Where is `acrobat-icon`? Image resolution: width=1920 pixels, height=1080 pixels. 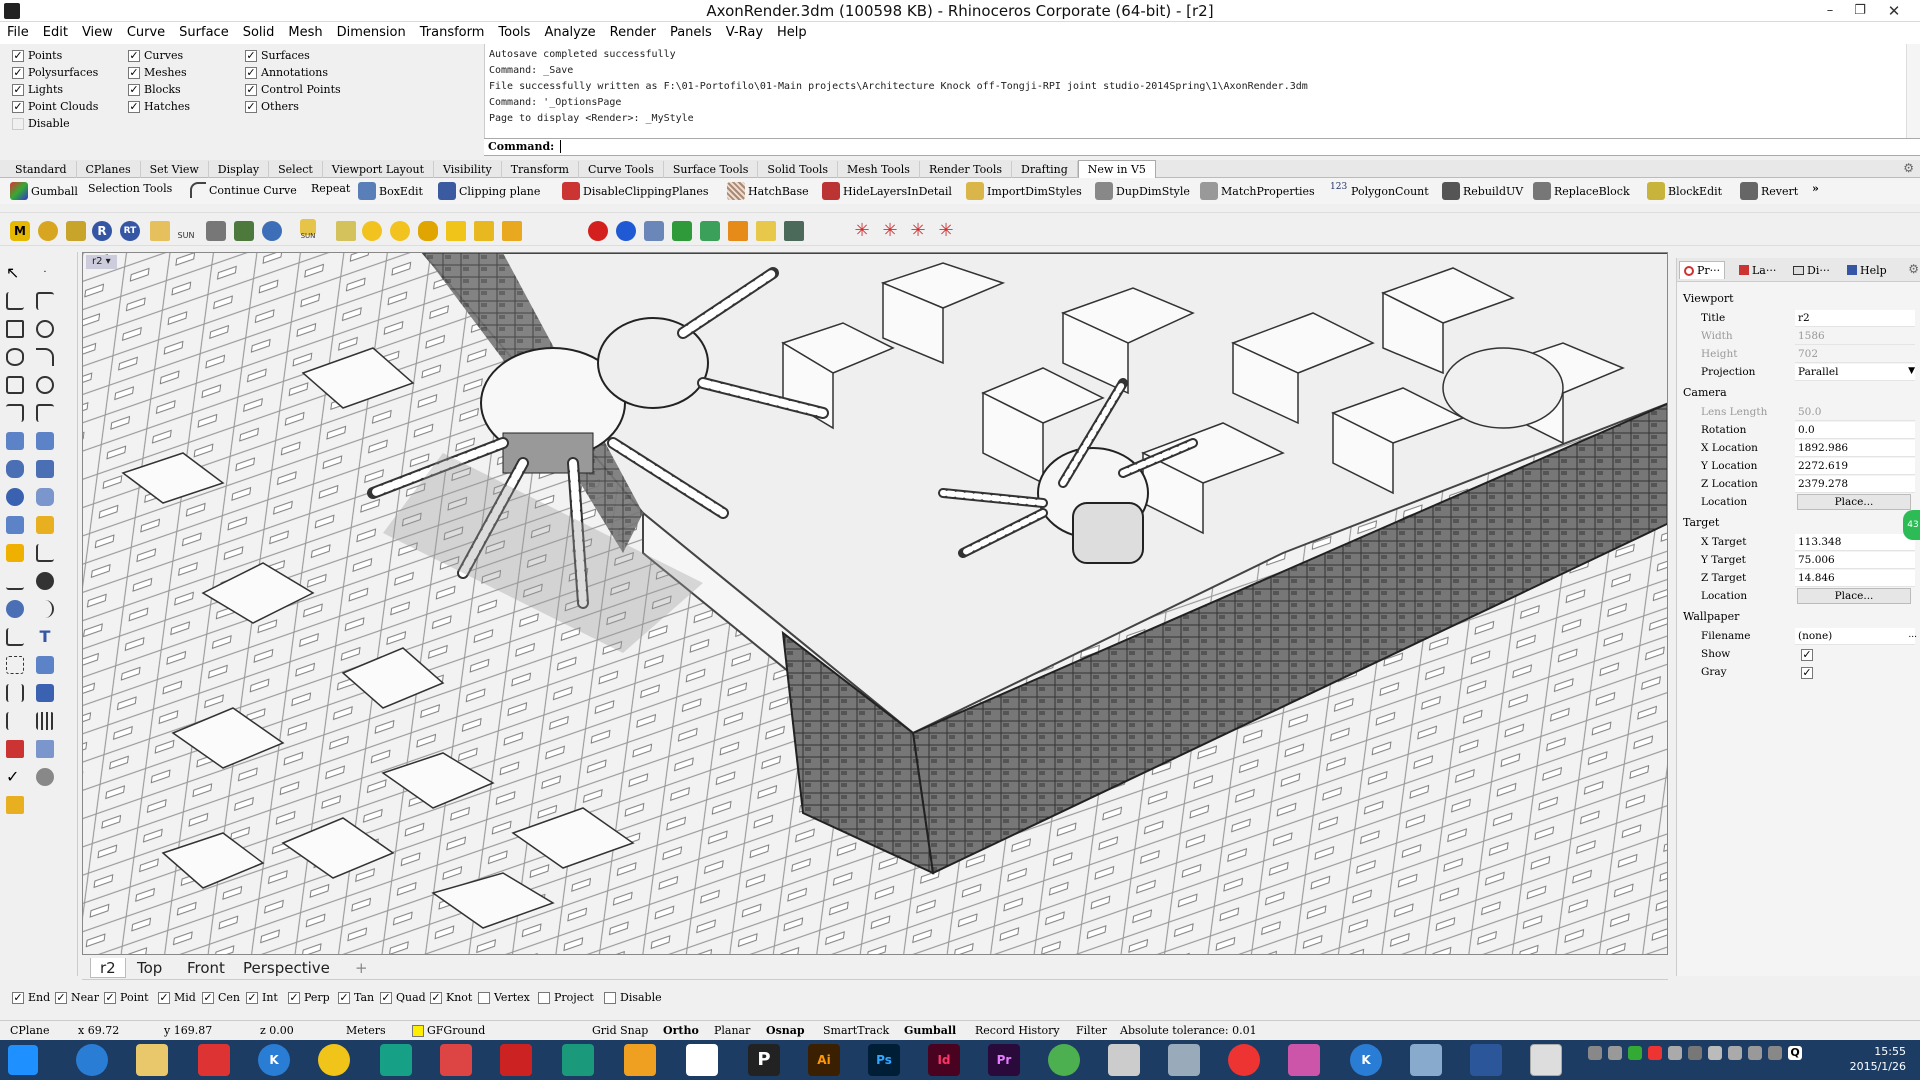 acrobat-icon is located at coordinates (516, 1060).